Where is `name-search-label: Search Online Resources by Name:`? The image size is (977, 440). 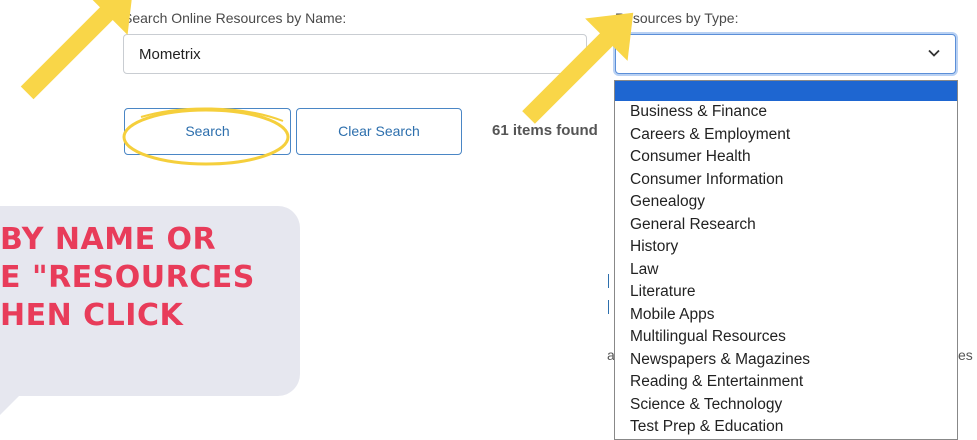 name-search-label: Search Online Resources by Name: is located at coordinates (235, 18).